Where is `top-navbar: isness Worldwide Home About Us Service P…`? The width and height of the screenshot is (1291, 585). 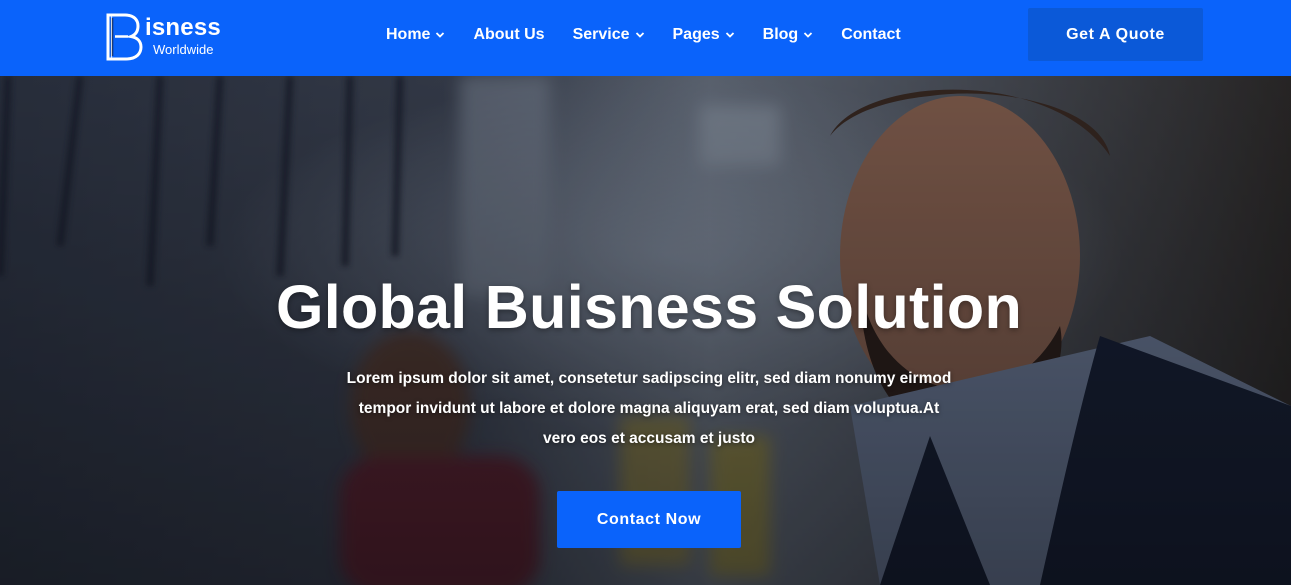 top-navbar: isness Worldwide Home About Us Service P… is located at coordinates (645, 38).